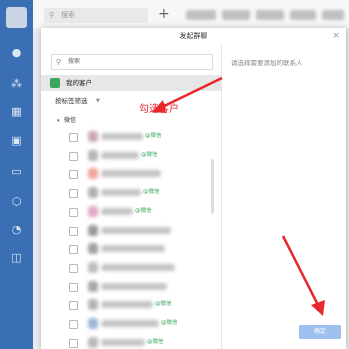  Describe the element at coordinates (191, 93) in the screenshot. I see `arrow-to-list` at that location.